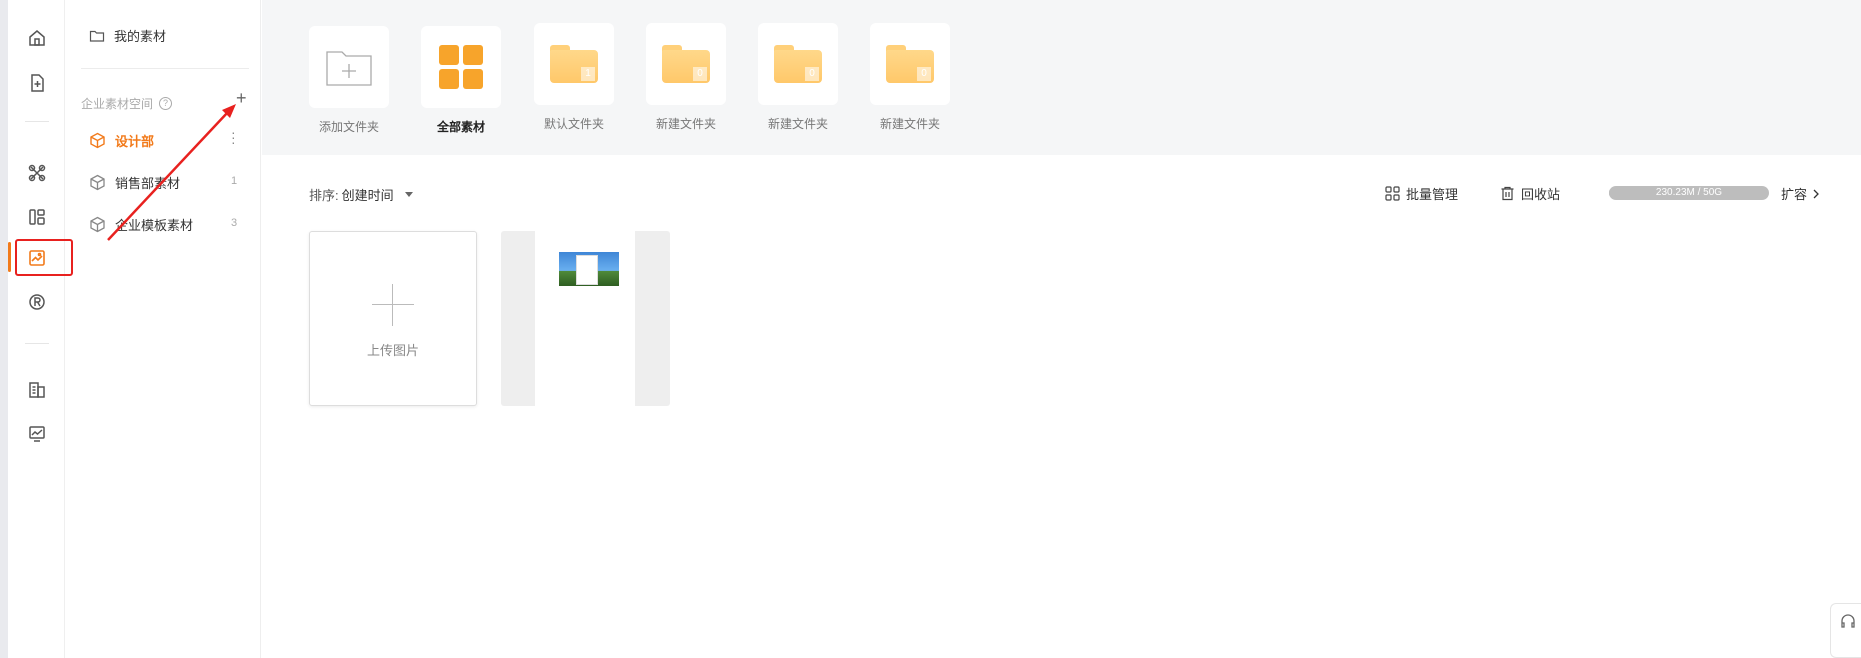 The height and width of the screenshot is (658, 1861). Describe the element at coordinates (1507, 193) in the screenshot. I see `trash-icon` at that location.